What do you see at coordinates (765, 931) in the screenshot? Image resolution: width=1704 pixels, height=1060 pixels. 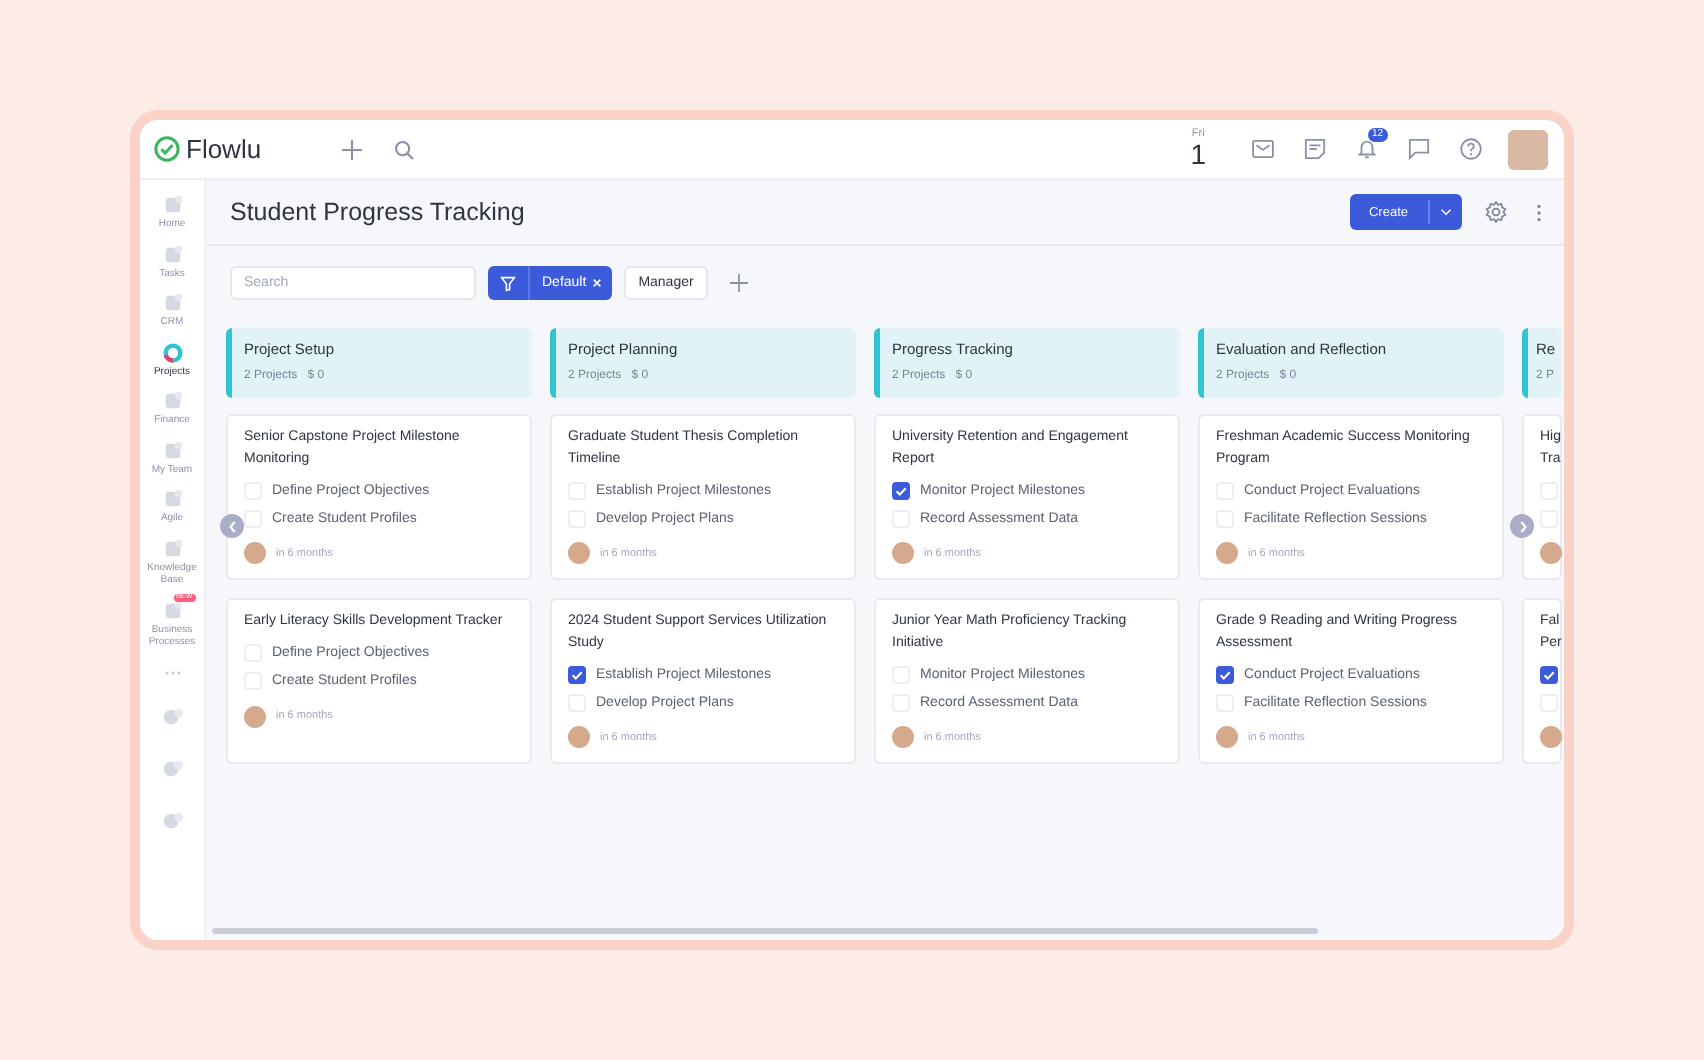 I see `scrollbar-thumb` at bounding box center [765, 931].